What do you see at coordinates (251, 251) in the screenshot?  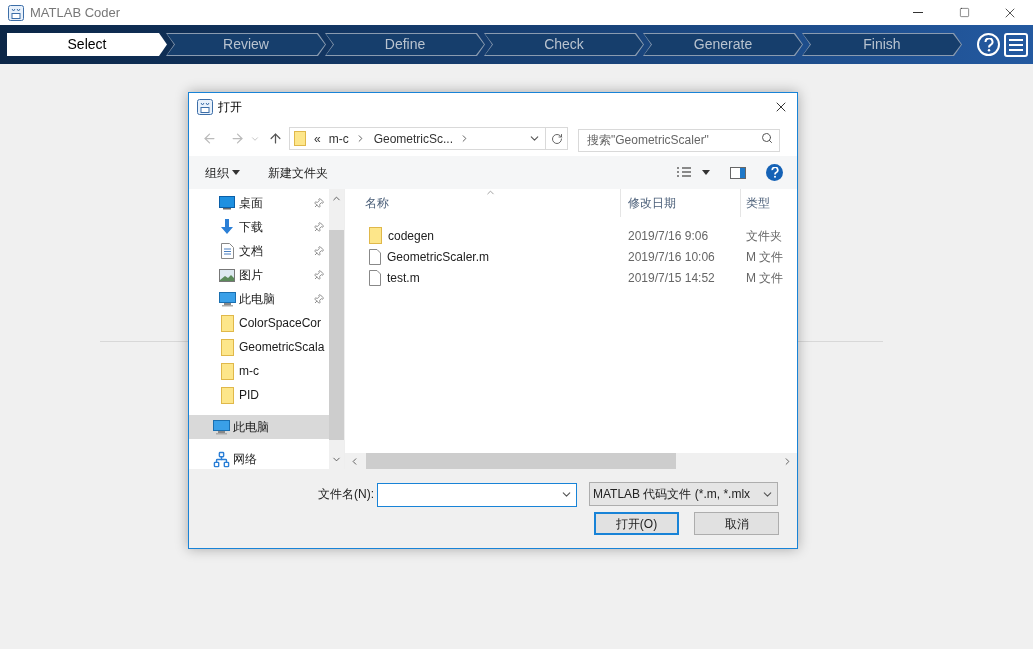 I see `nav-item-label: 文档` at bounding box center [251, 251].